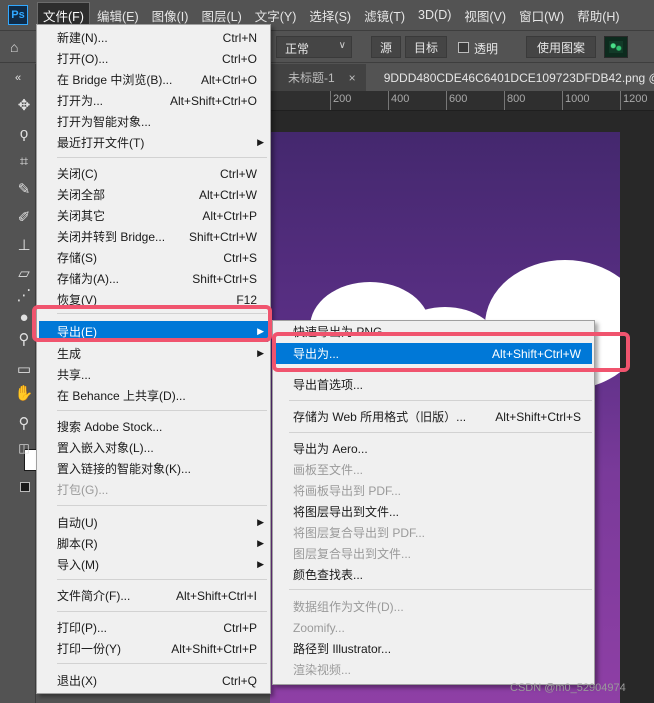  What do you see at coordinates (153, 627) in the screenshot?
I see `menu-item-print: 打印(P)... Ctrl+P` at bounding box center [153, 627].